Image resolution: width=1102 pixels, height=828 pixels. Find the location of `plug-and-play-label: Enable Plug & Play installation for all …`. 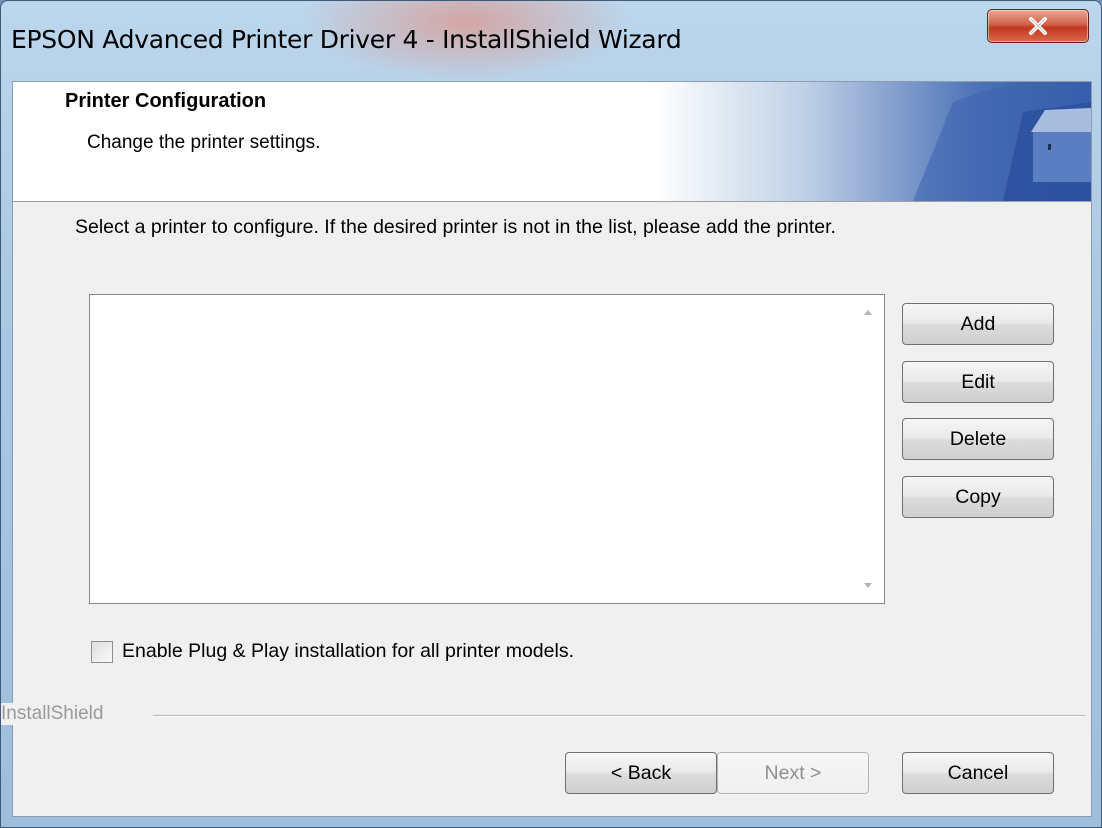

plug-and-play-label: Enable Plug & Play installation for all … is located at coordinates (348, 651).